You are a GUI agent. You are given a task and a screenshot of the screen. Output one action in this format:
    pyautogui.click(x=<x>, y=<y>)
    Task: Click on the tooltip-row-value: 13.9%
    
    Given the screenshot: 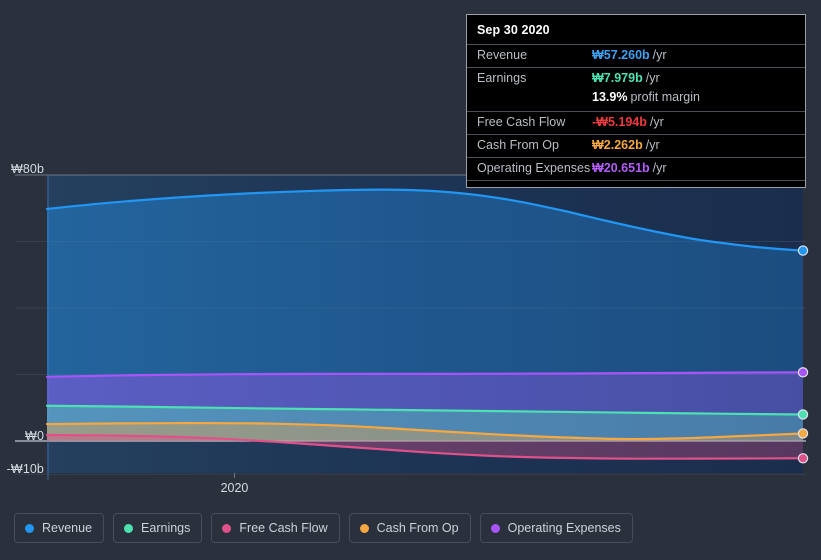 What is the action you would take?
    pyautogui.click(x=610, y=97)
    